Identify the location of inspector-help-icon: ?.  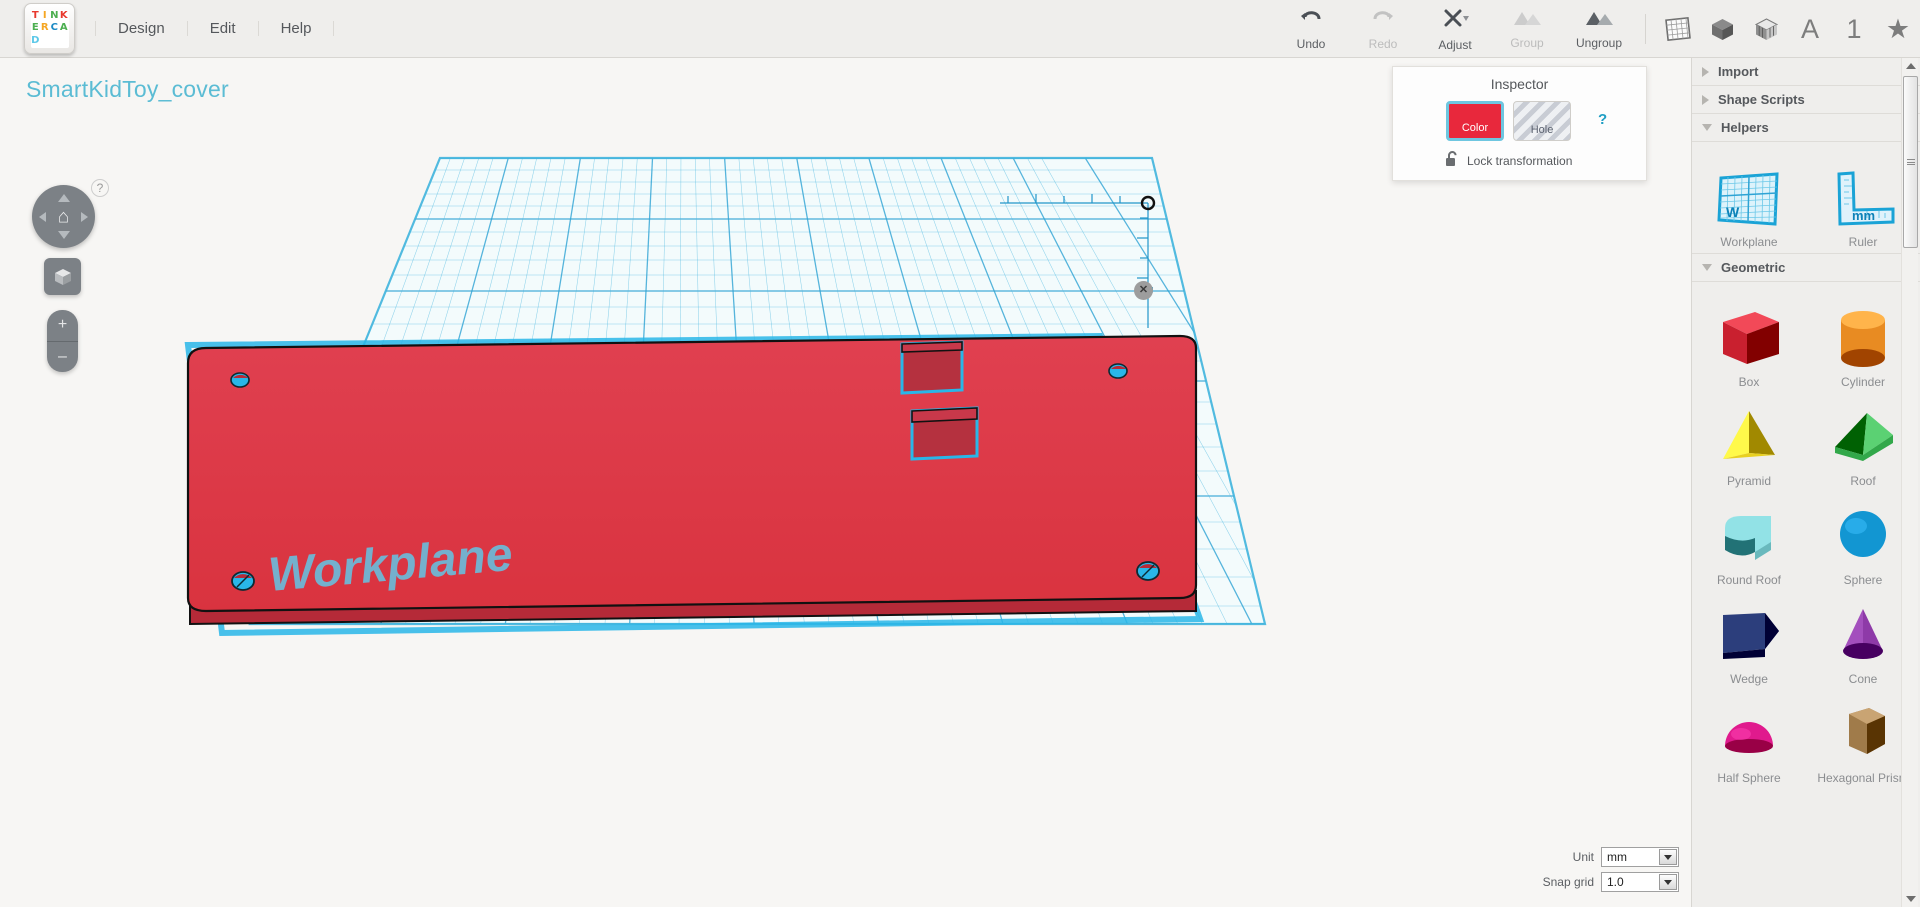
(1602, 119).